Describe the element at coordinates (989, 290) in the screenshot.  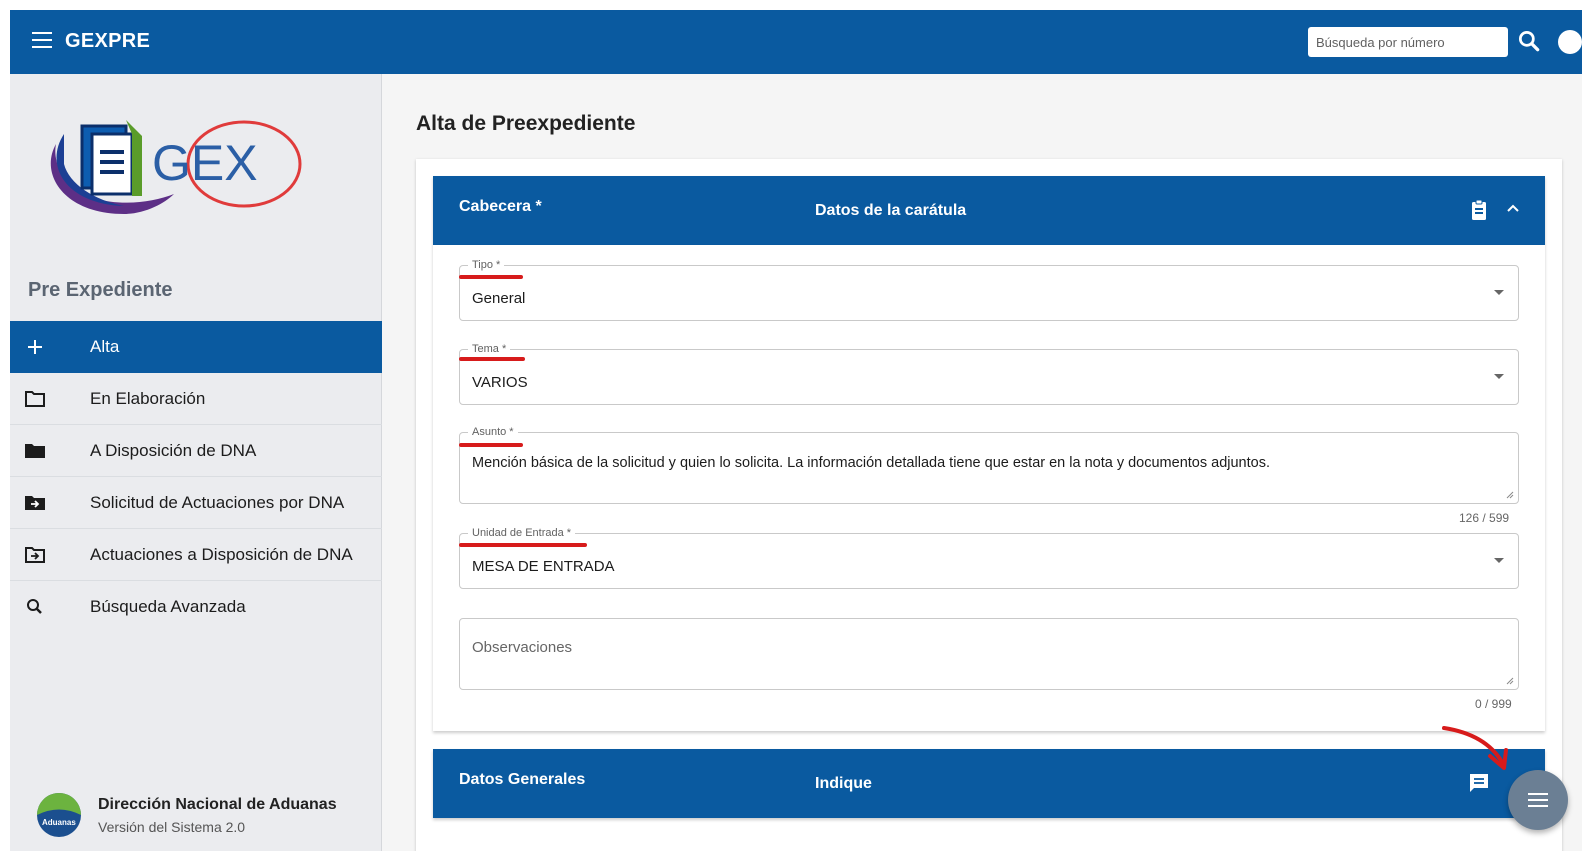
I see `tipo-select: Tipo * General` at that location.